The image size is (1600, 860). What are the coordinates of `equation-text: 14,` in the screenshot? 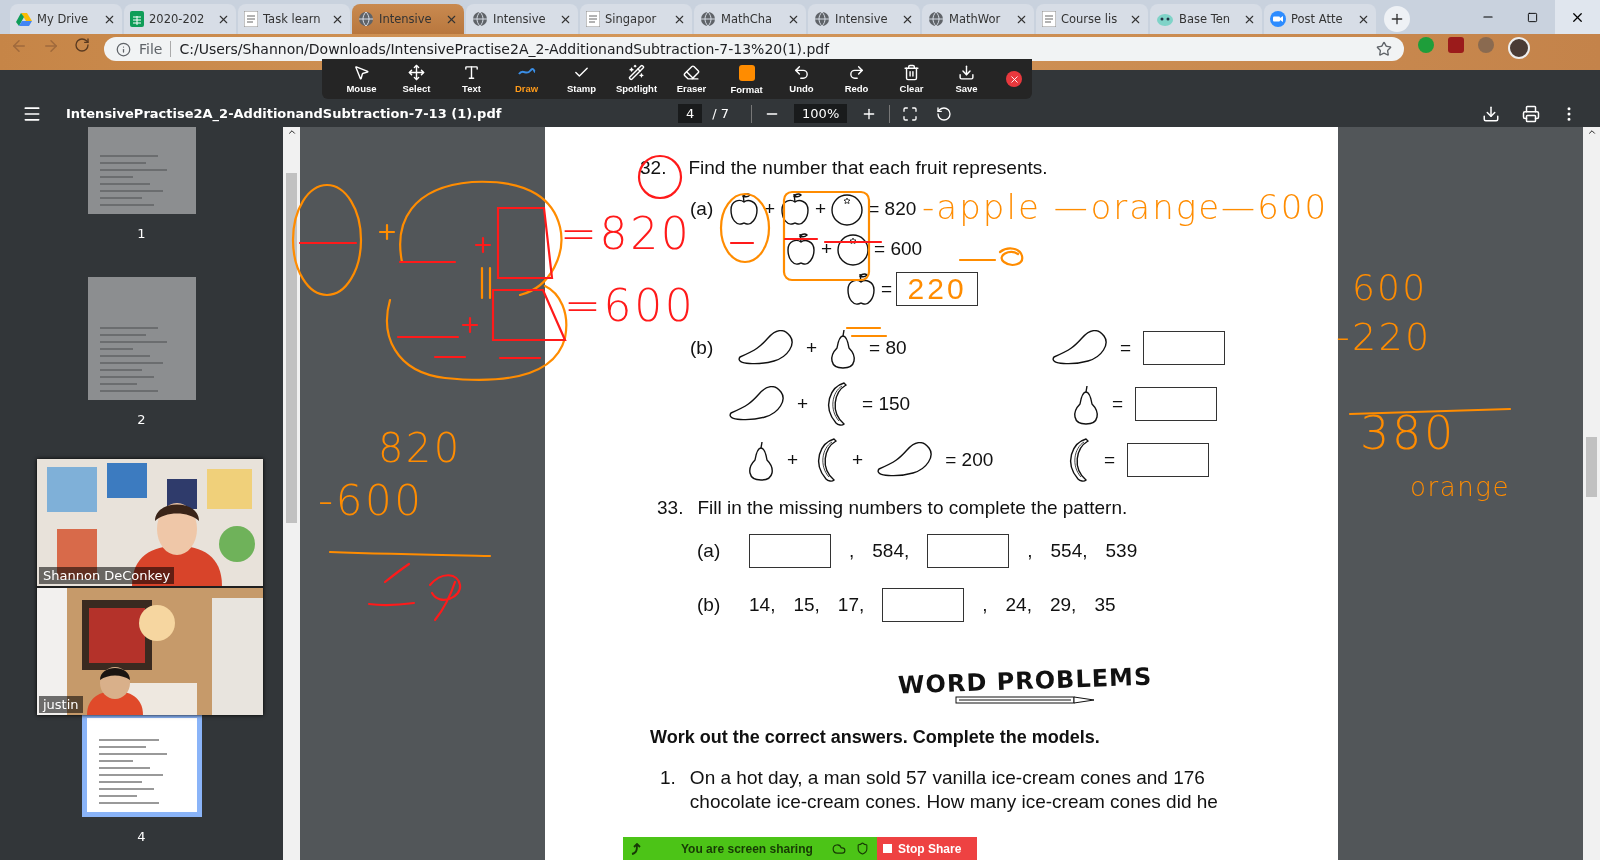 It's located at (762, 605).